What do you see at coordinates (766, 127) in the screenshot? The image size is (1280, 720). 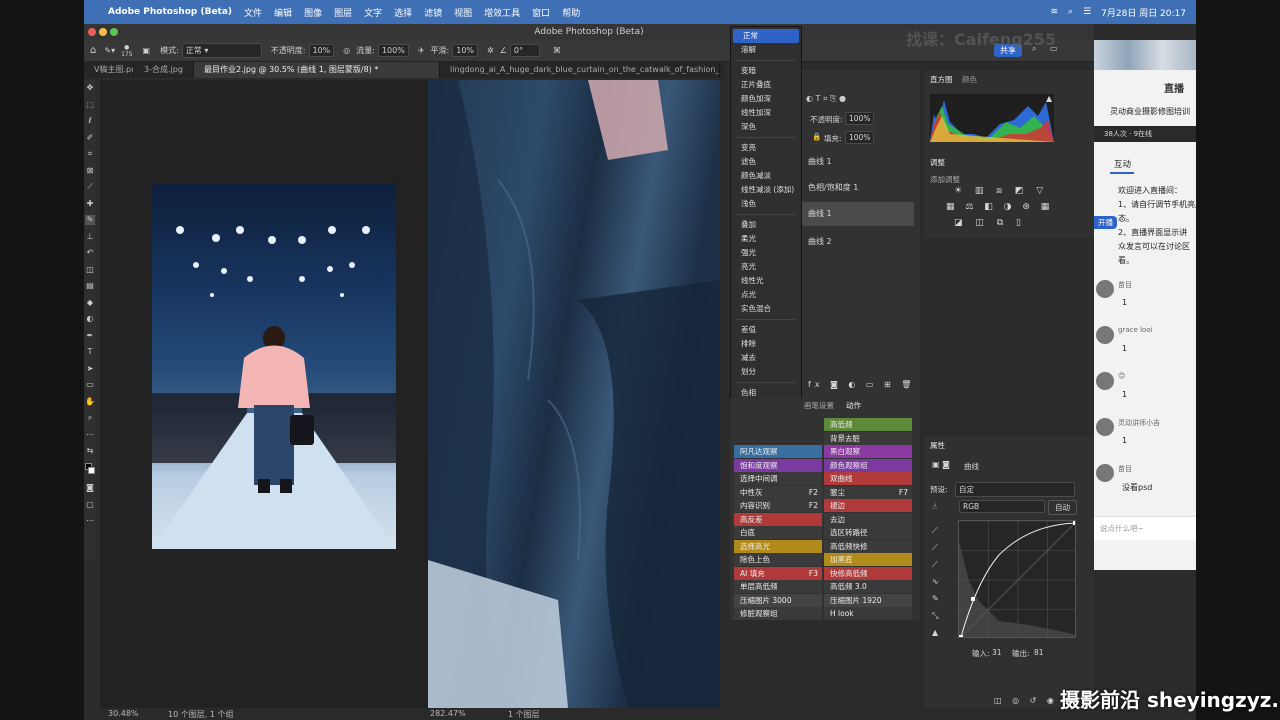 I see `blend-mode-option: 深色` at bounding box center [766, 127].